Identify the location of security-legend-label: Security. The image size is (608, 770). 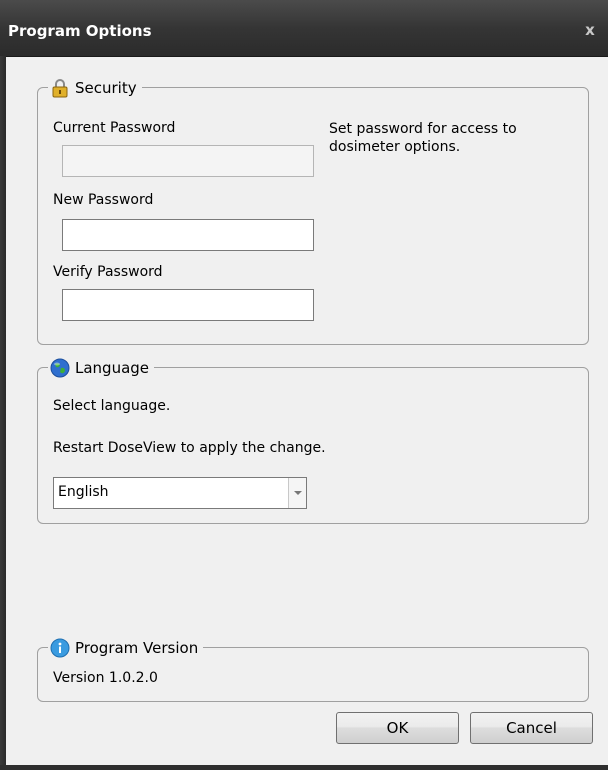
(106, 88).